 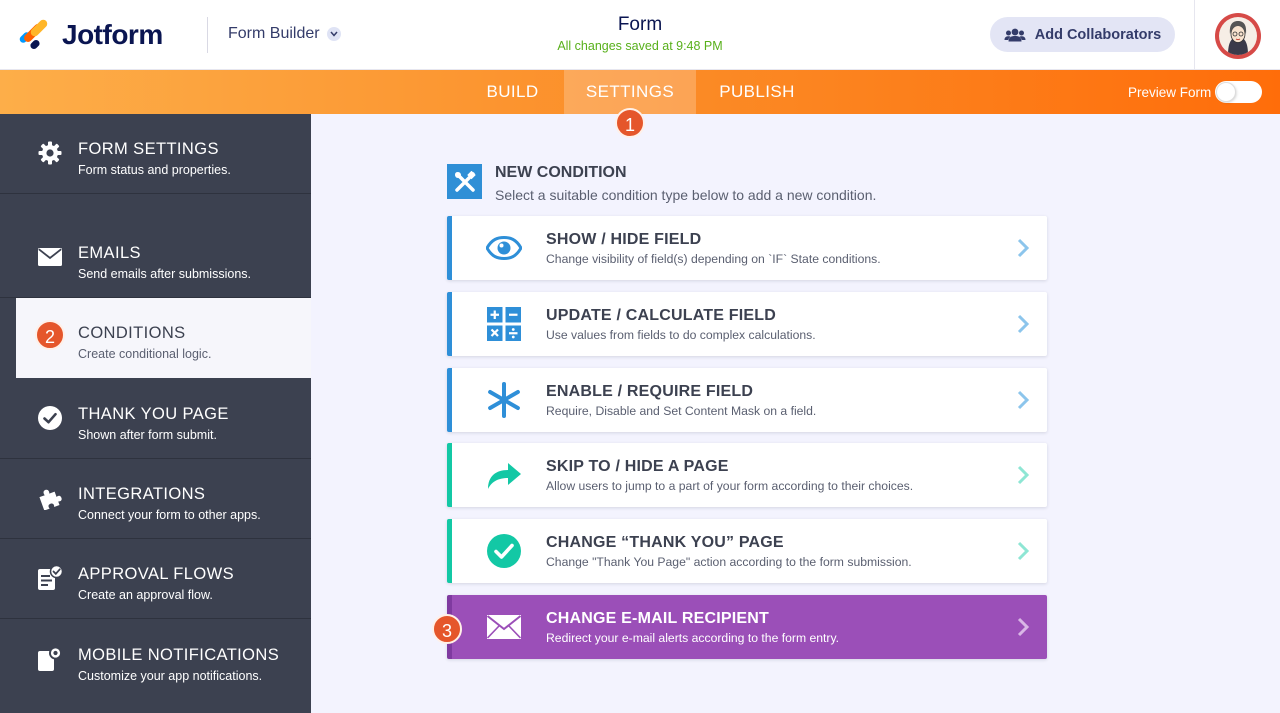 What do you see at coordinates (164, 274) in the screenshot?
I see `sidebar-item-subtitle: Send emails after submissions.` at bounding box center [164, 274].